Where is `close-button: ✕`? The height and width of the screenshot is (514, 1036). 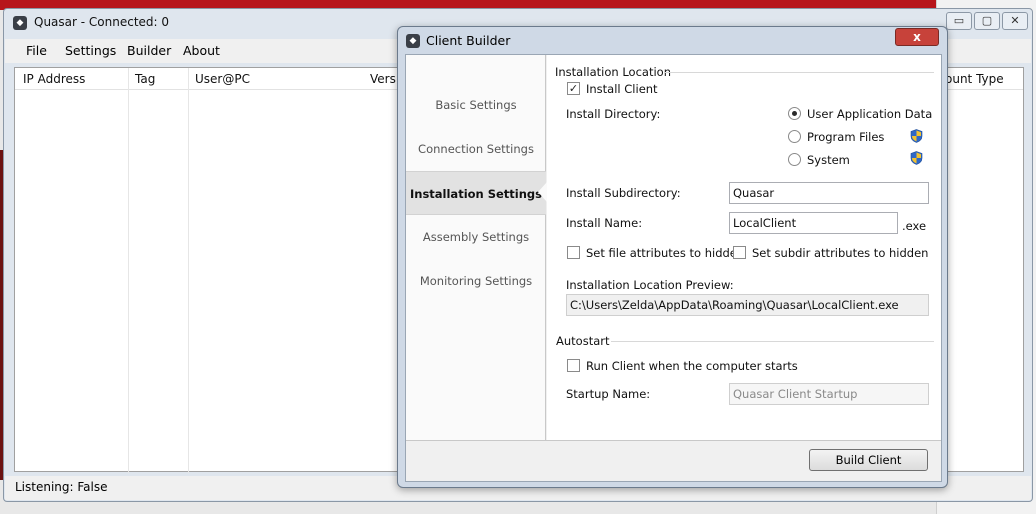 close-button: ✕ is located at coordinates (1015, 21).